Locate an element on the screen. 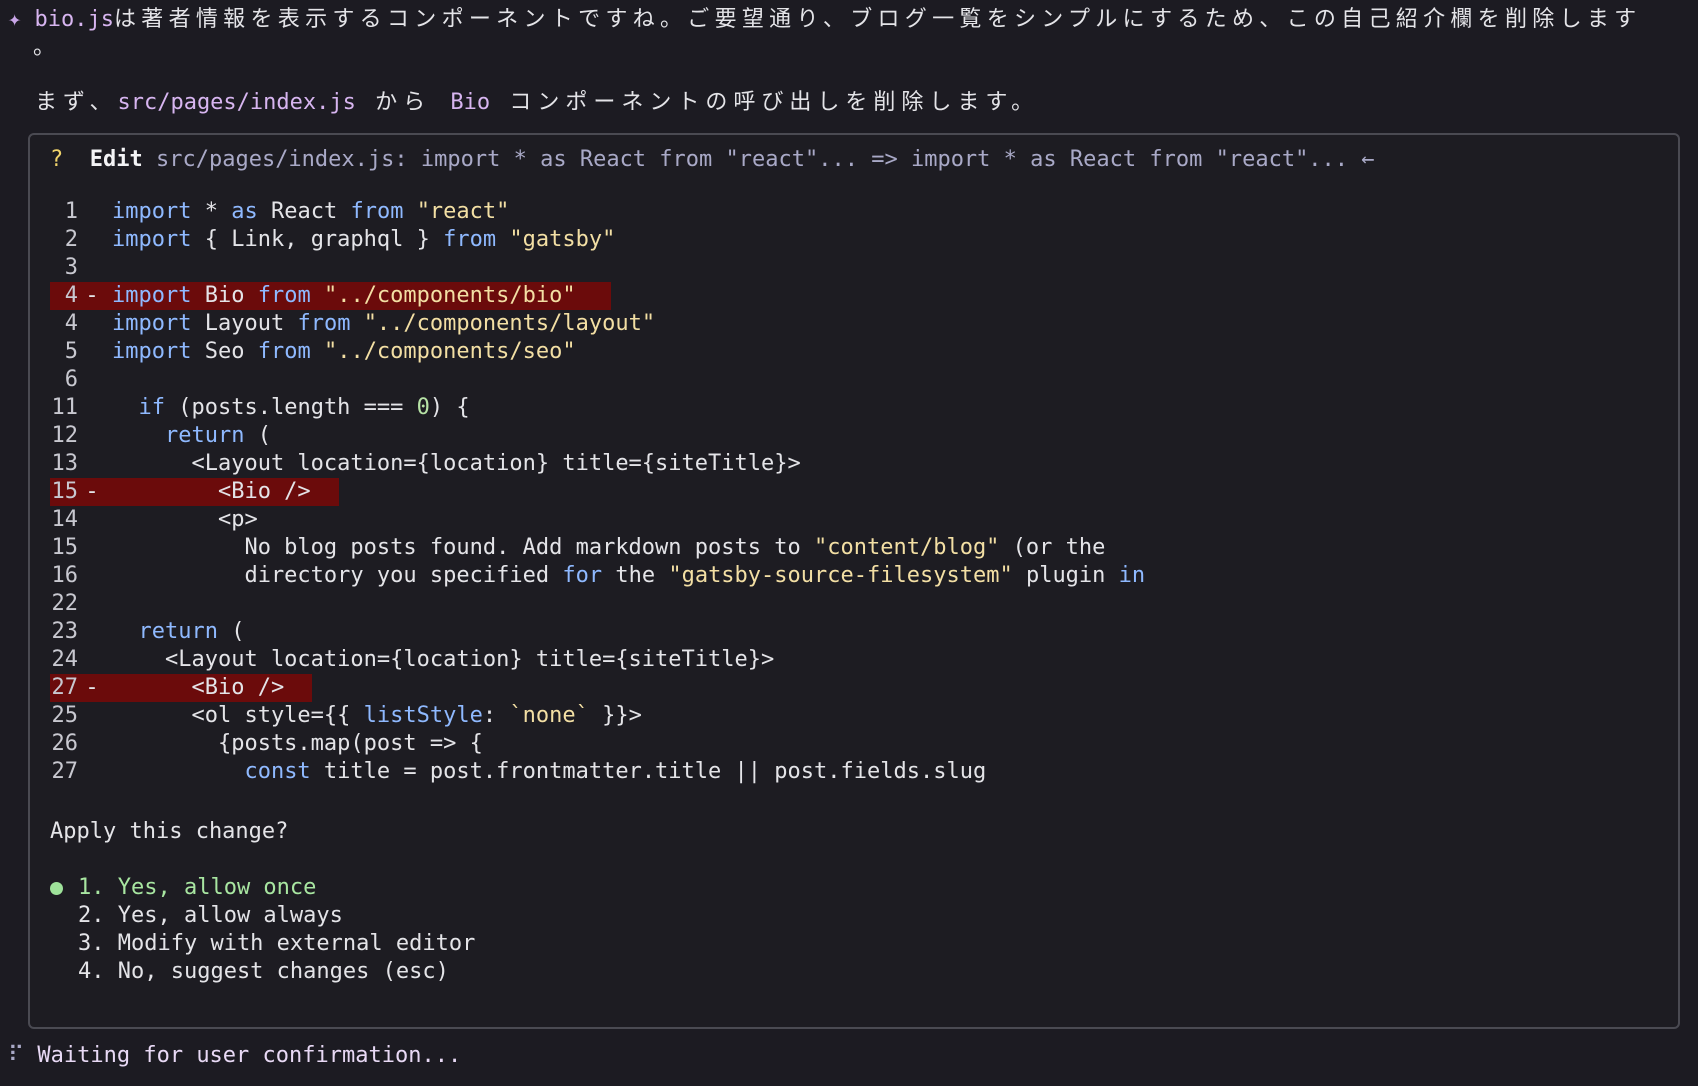 The width and height of the screenshot is (1698, 1086). line-number: 25 is located at coordinates (65, 715).